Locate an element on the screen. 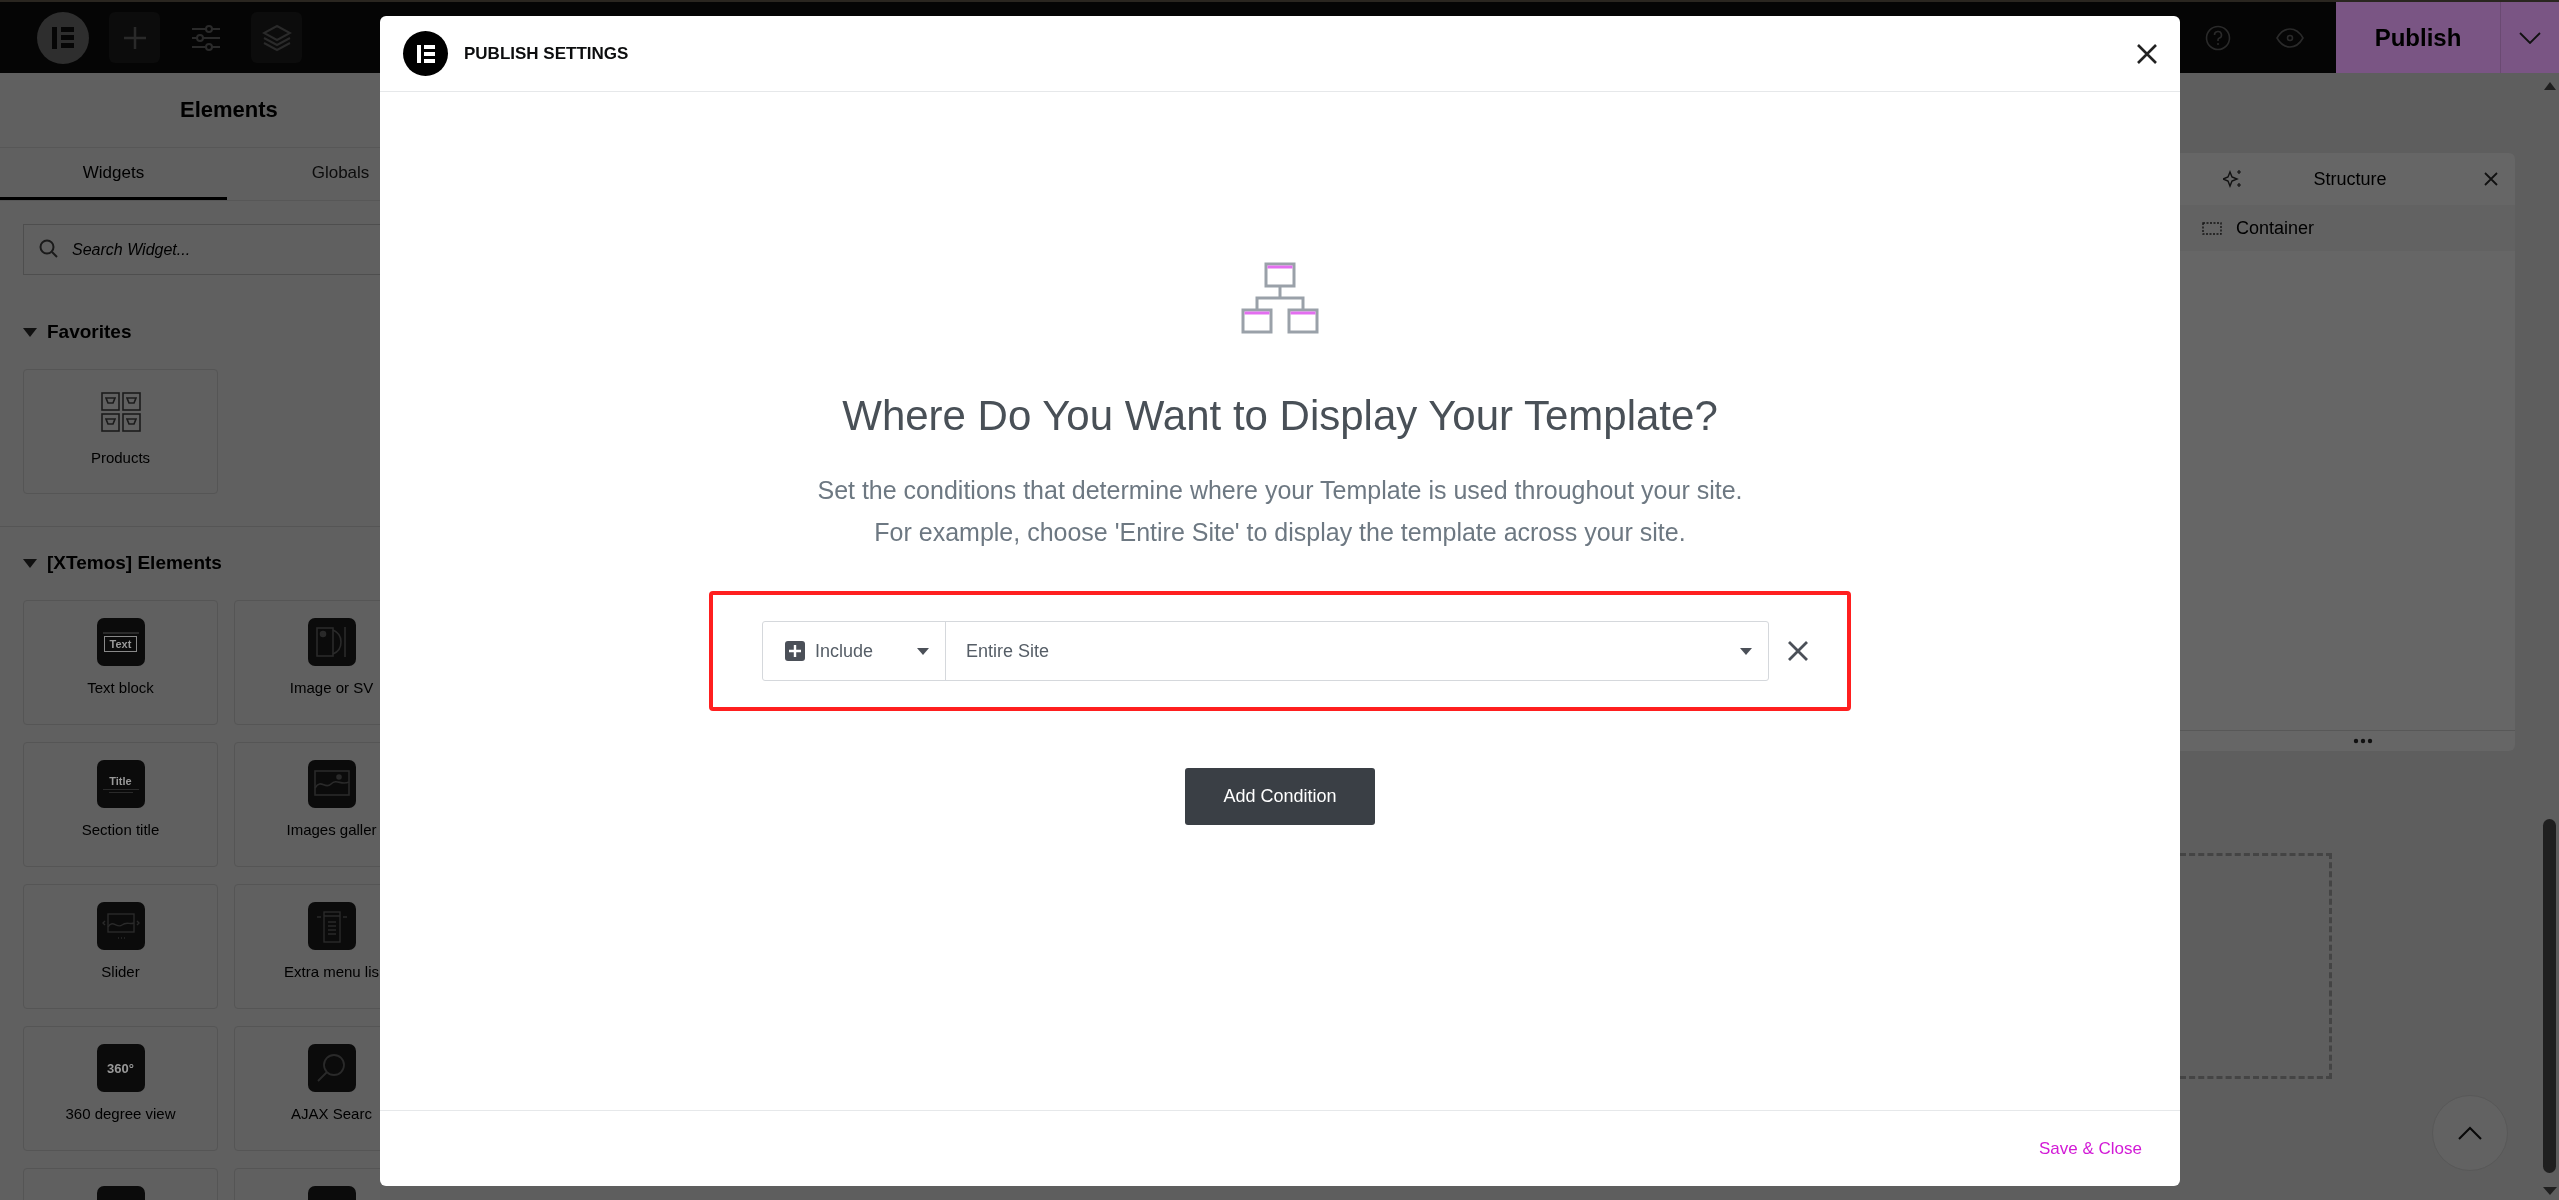 The height and width of the screenshot is (1200, 2559). view360-icon: 360° is located at coordinates (120, 1068).